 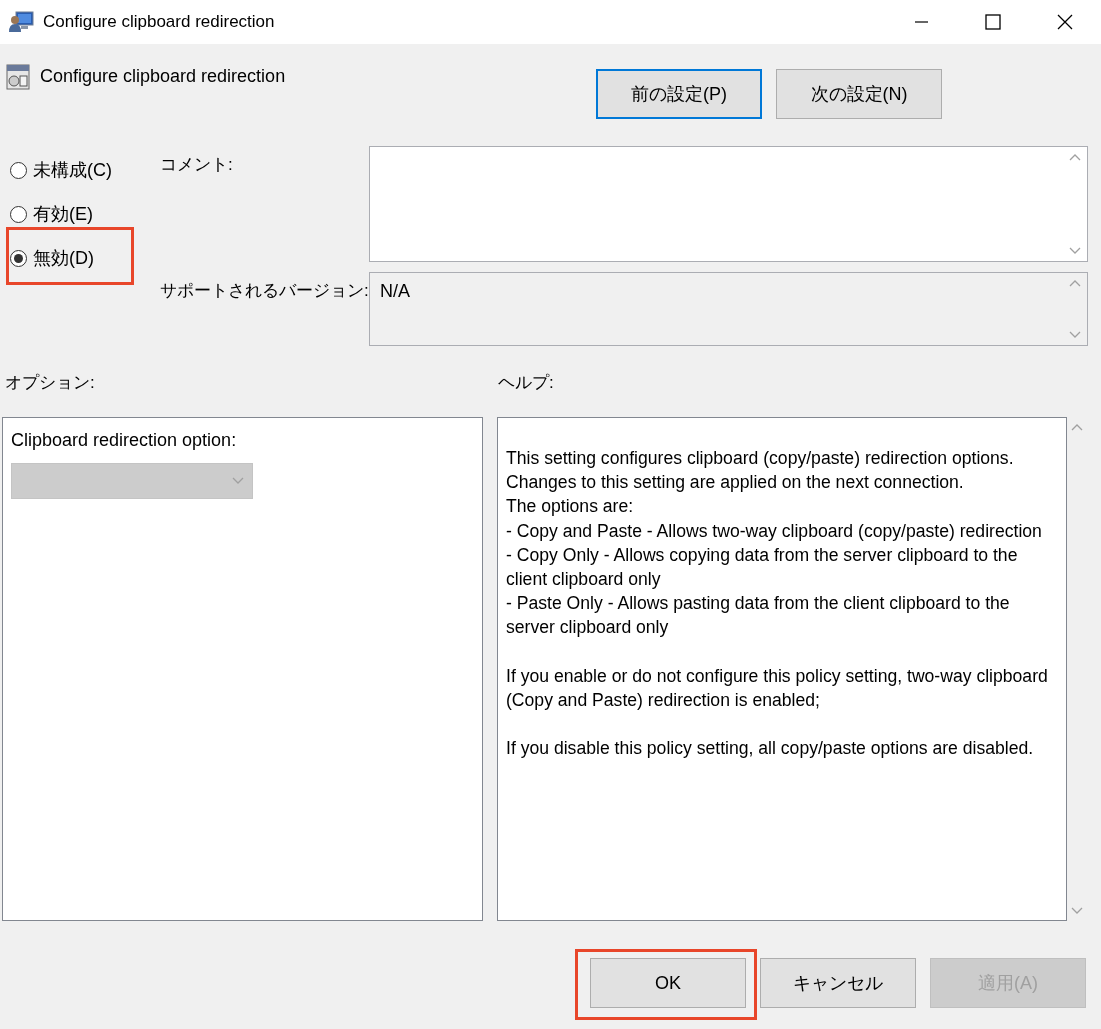 What do you see at coordinates (679, 94) in the screenshot?
I see `previous-setting-button: 前の設定(P)` at bounding box center [679, 94].